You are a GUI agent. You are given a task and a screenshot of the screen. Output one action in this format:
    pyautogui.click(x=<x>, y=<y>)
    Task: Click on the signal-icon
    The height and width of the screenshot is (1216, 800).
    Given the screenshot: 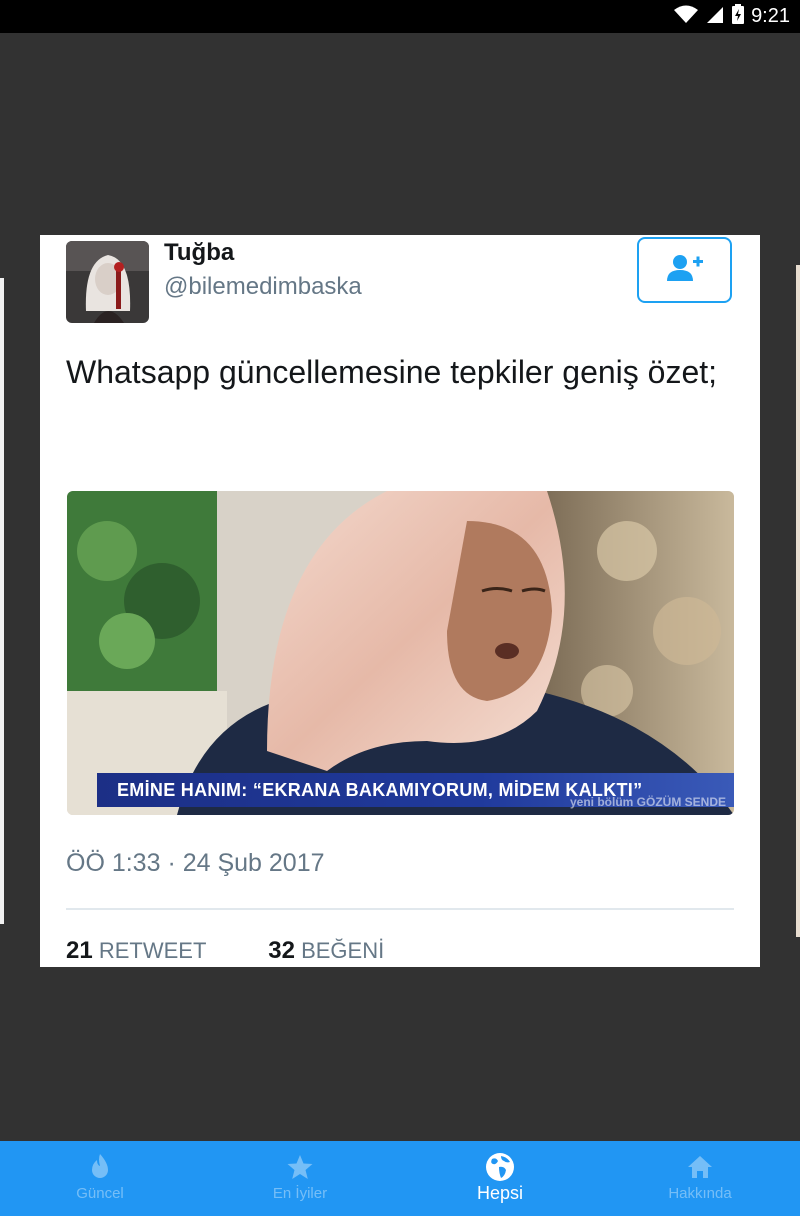 What is the action you would take?
    pyautogui.click(x=715, y=16)
    